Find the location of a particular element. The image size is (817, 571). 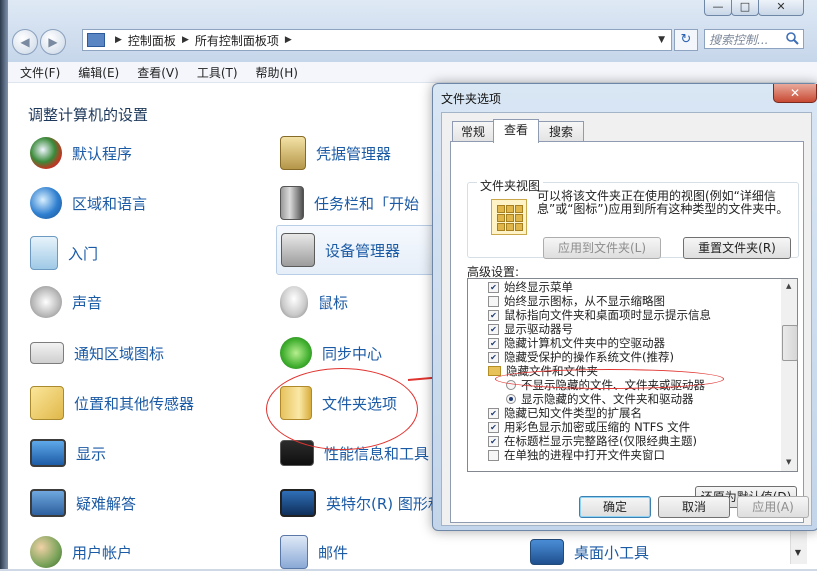

scrollbar-thumb is located at coordinates (790, 343).